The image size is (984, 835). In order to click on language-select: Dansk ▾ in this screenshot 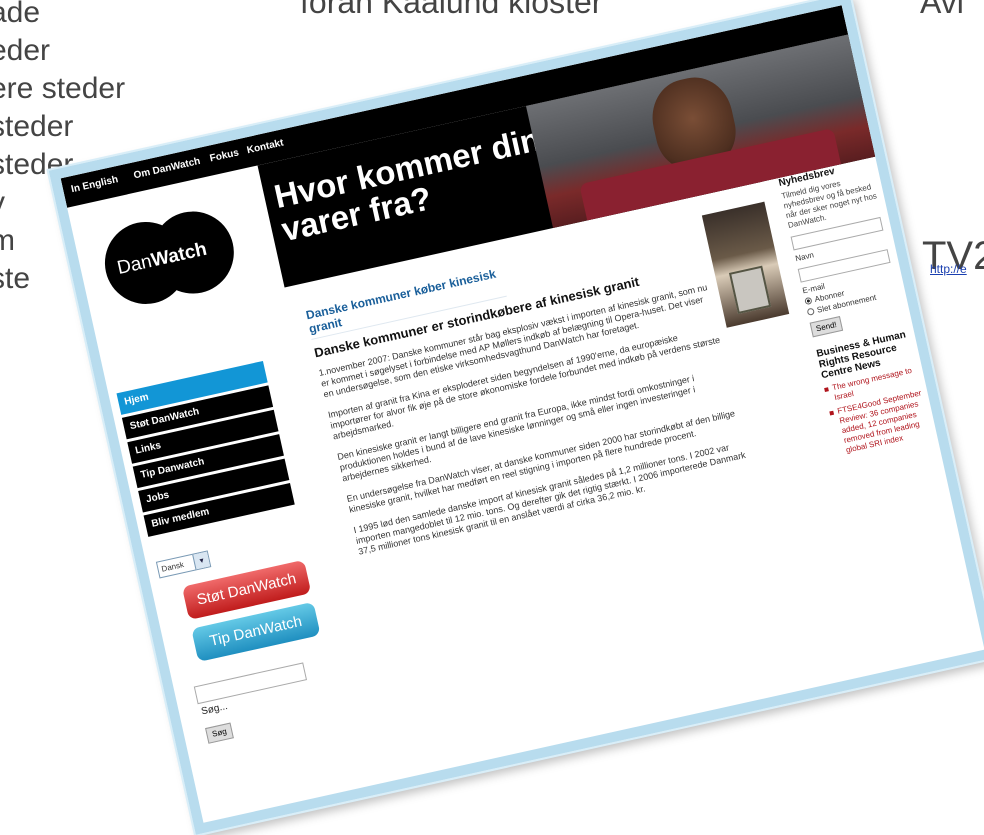, I will do `click(183, 564)`.